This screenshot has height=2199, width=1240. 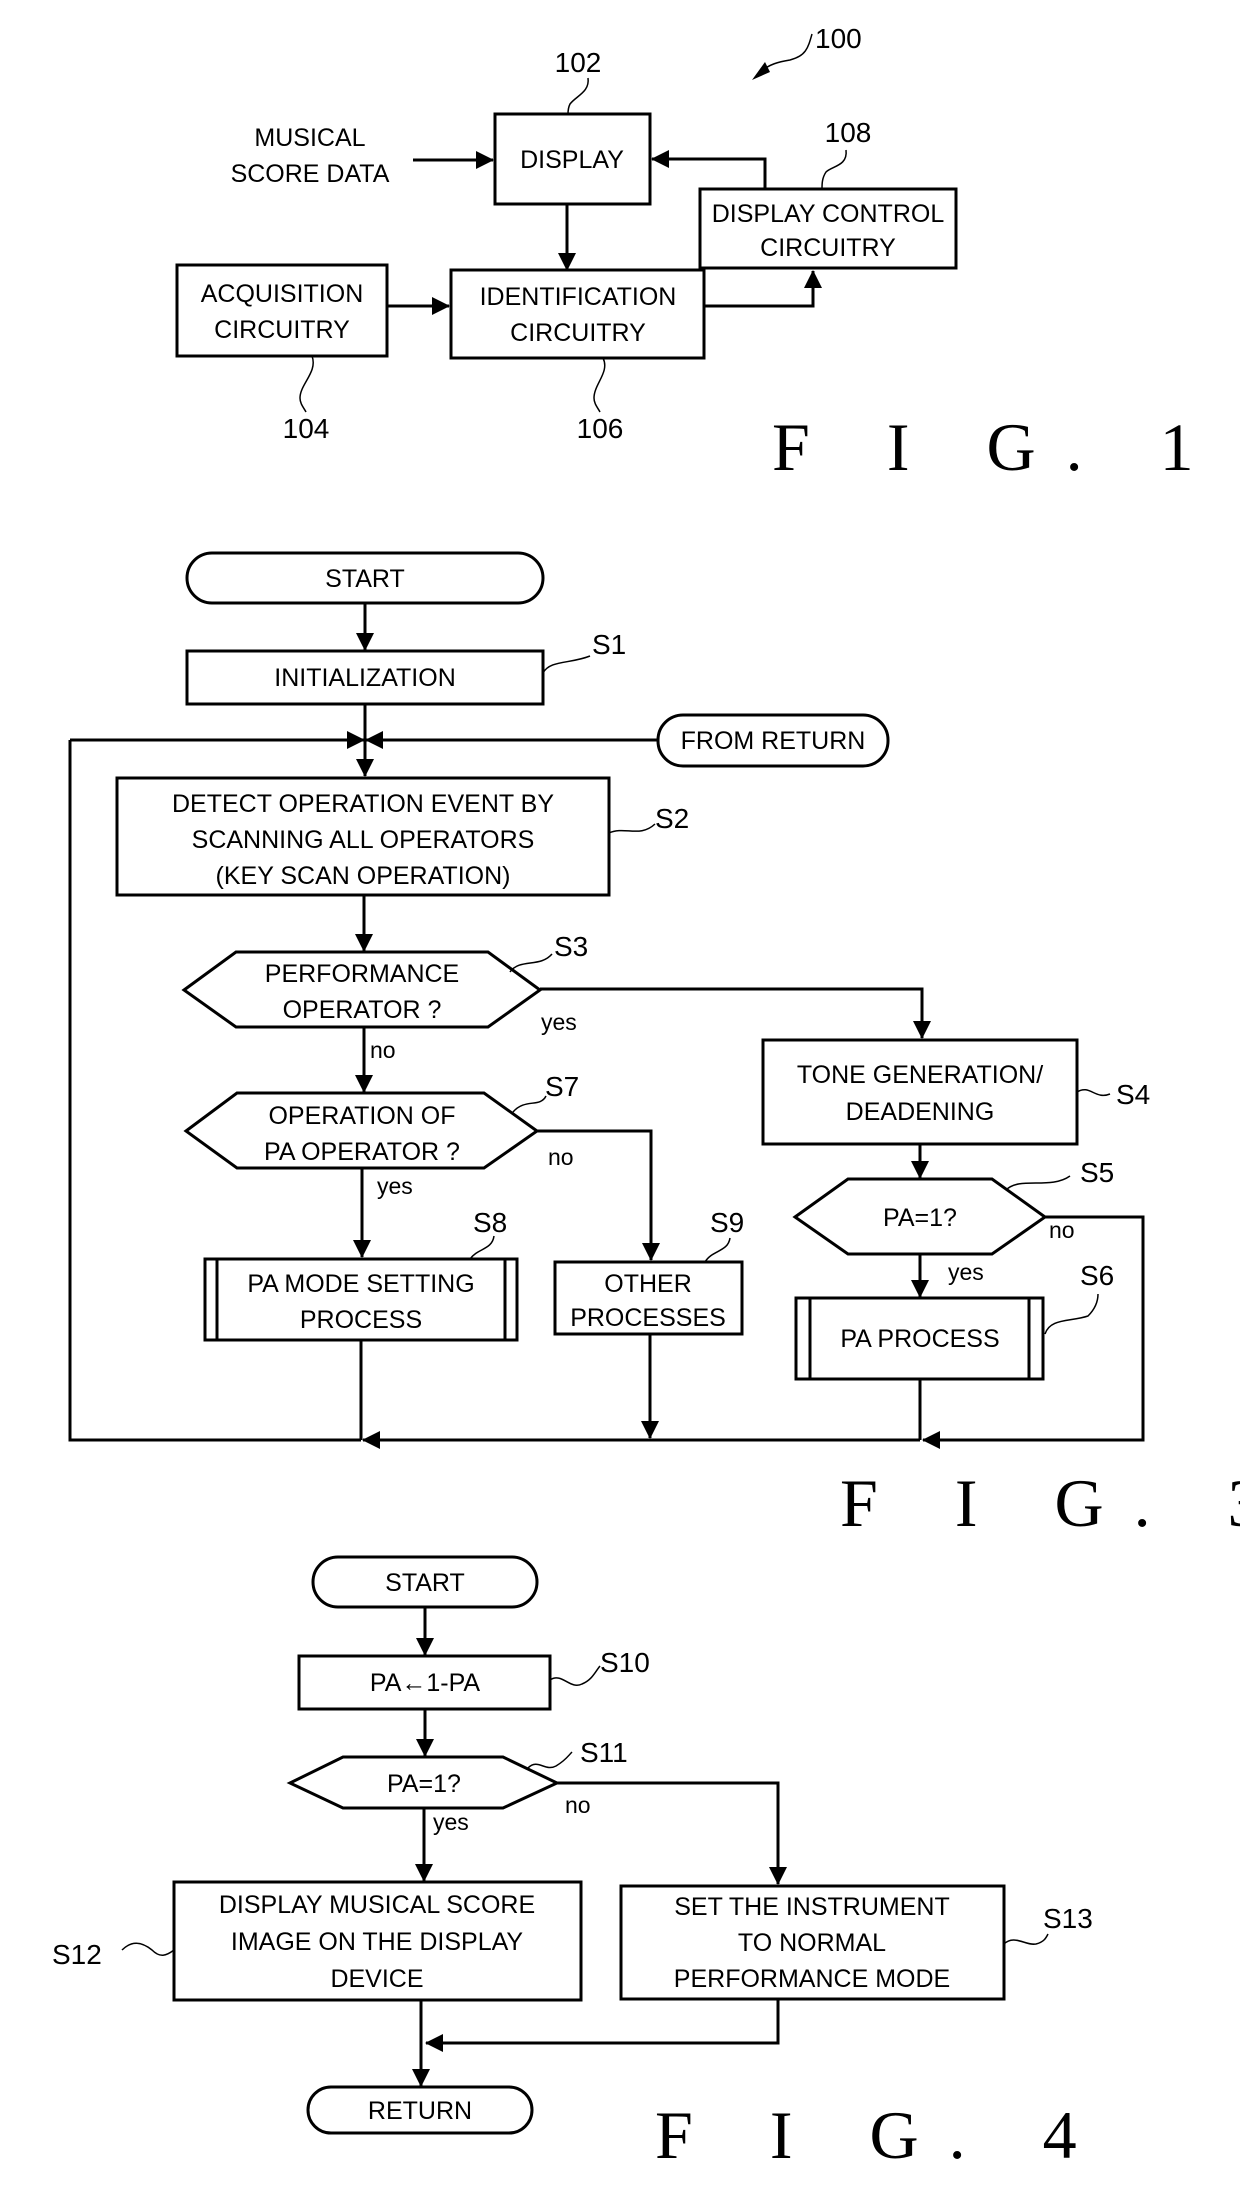 What do you see at coordinates (1071, 1314) in the screenshot?
I see `fig3-s6-leader` at bounding box center [1071, 1314].